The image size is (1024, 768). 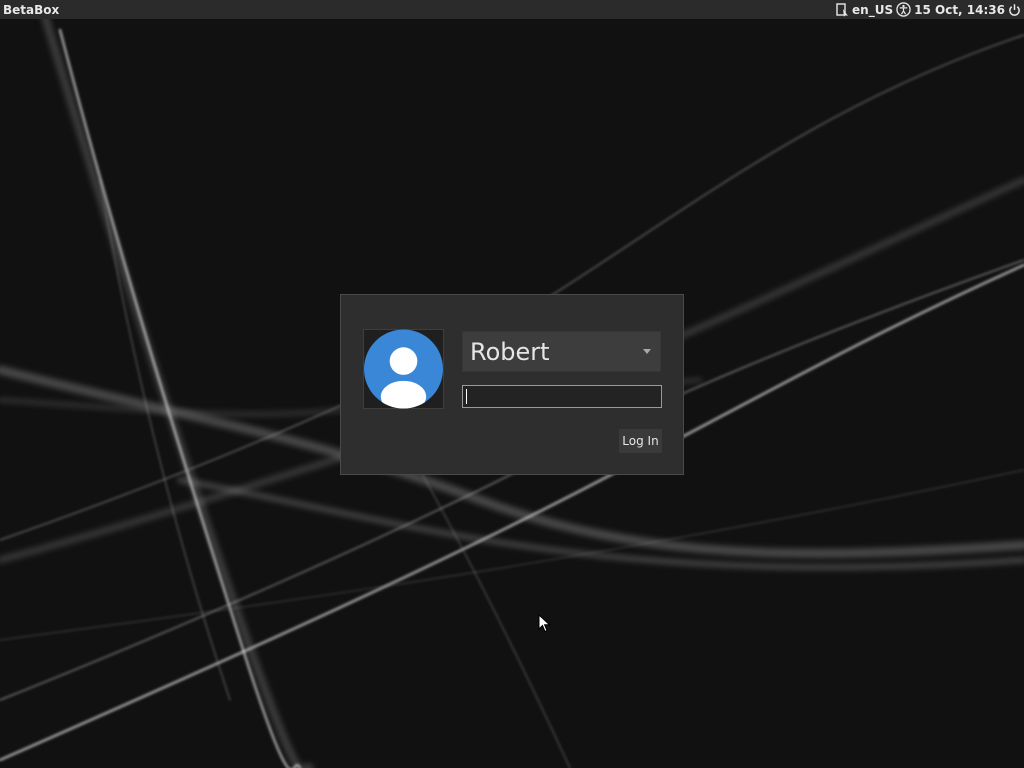 I want to click on login-button: Log In, so click(x=640, y=441).